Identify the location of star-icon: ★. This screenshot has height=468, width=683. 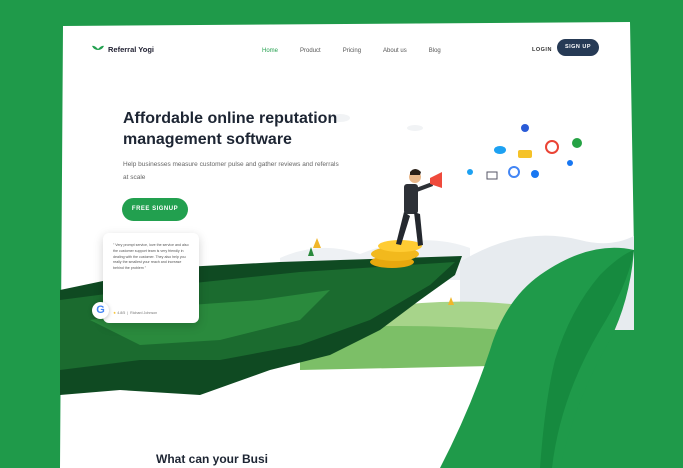
(115, 313).